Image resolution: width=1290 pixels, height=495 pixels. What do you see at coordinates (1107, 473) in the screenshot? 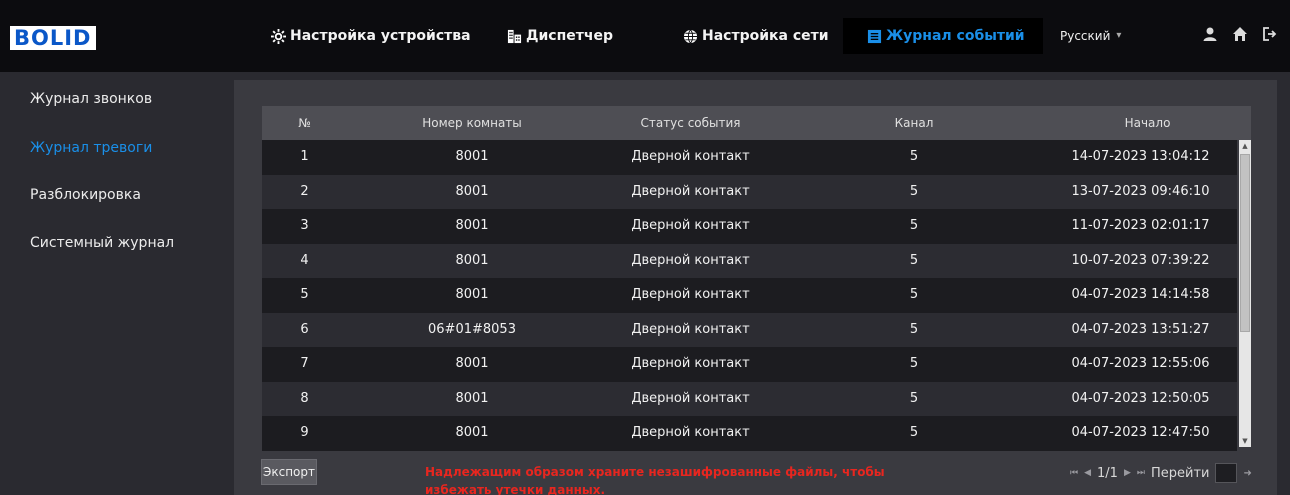
I see `page-indicator: 1/1` at bounding box center [1107, 473].